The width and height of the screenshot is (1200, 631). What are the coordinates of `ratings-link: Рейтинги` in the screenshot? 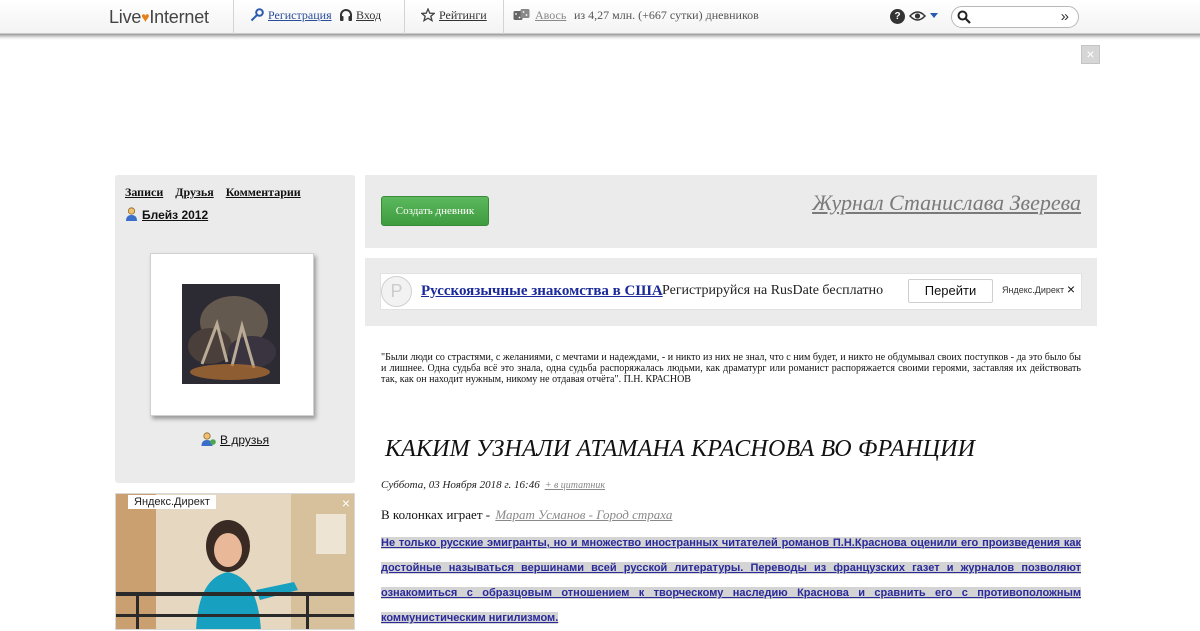 It's located at (463, 15).